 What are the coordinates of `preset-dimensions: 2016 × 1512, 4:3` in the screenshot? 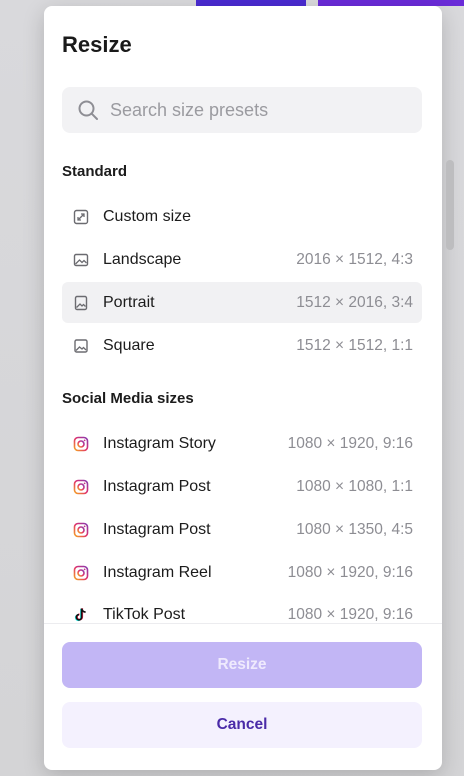 It's located at (354, 259).